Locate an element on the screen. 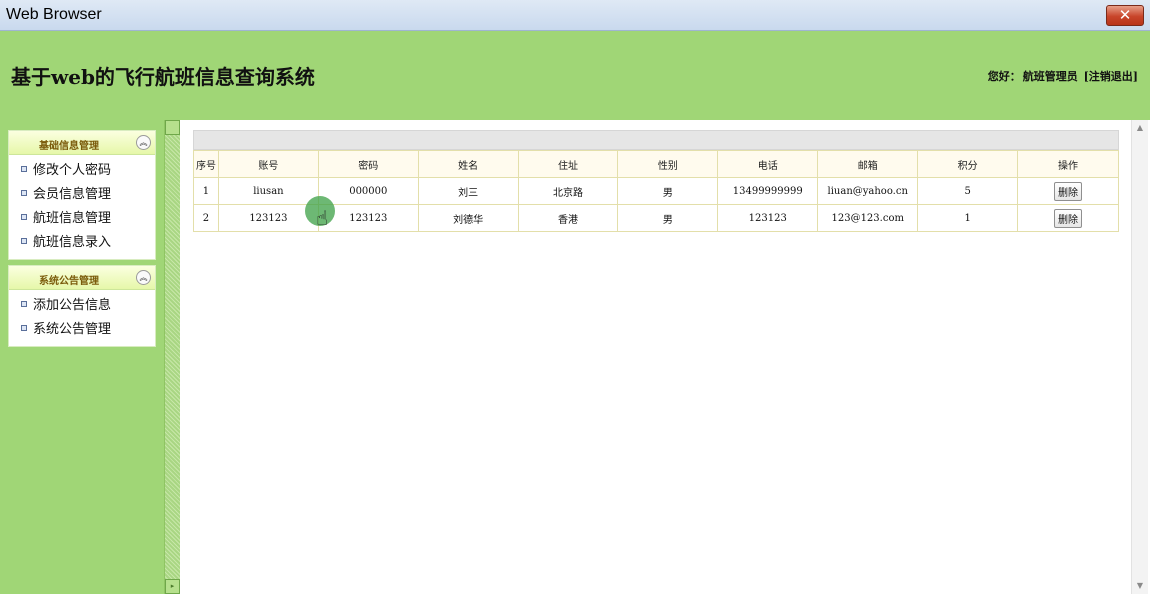  scroll-down-icon: ▼ is located at coordinates (1140, 586).